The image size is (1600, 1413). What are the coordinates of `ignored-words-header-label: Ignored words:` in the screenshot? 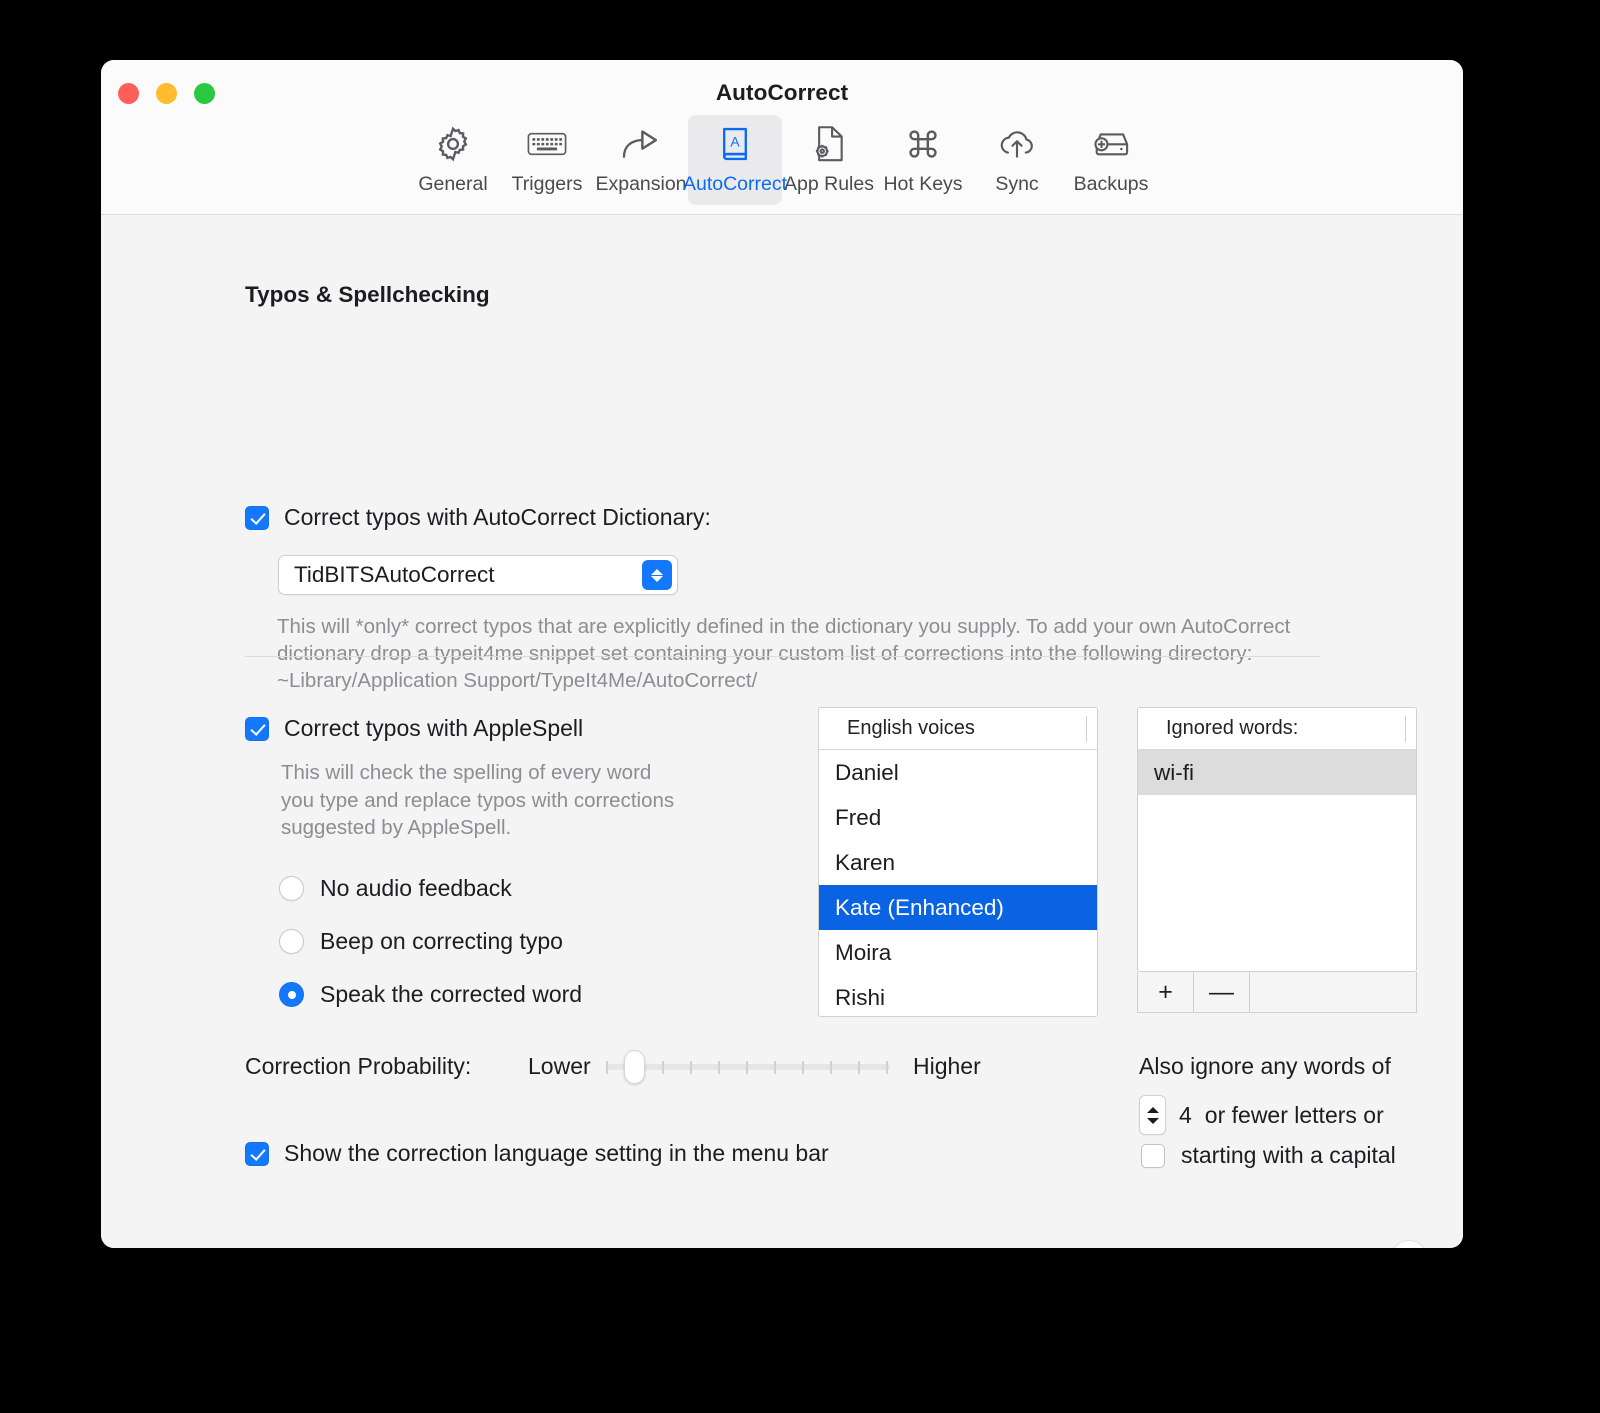 It's located at (1232, 728).